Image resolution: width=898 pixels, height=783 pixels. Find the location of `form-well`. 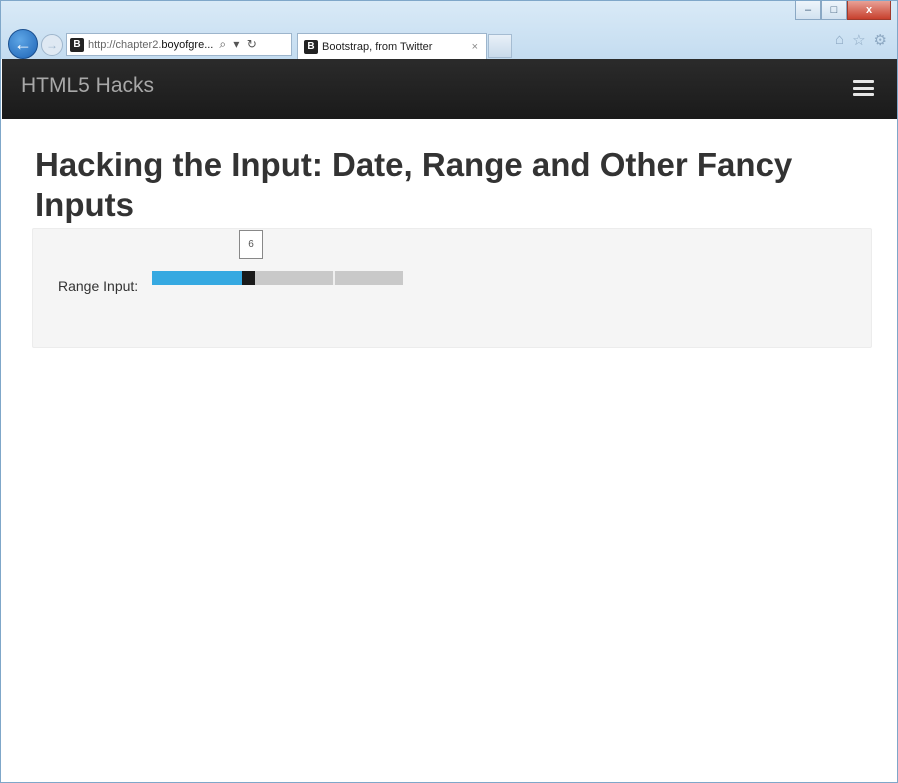

form-well is located at coordinates (452, 288).